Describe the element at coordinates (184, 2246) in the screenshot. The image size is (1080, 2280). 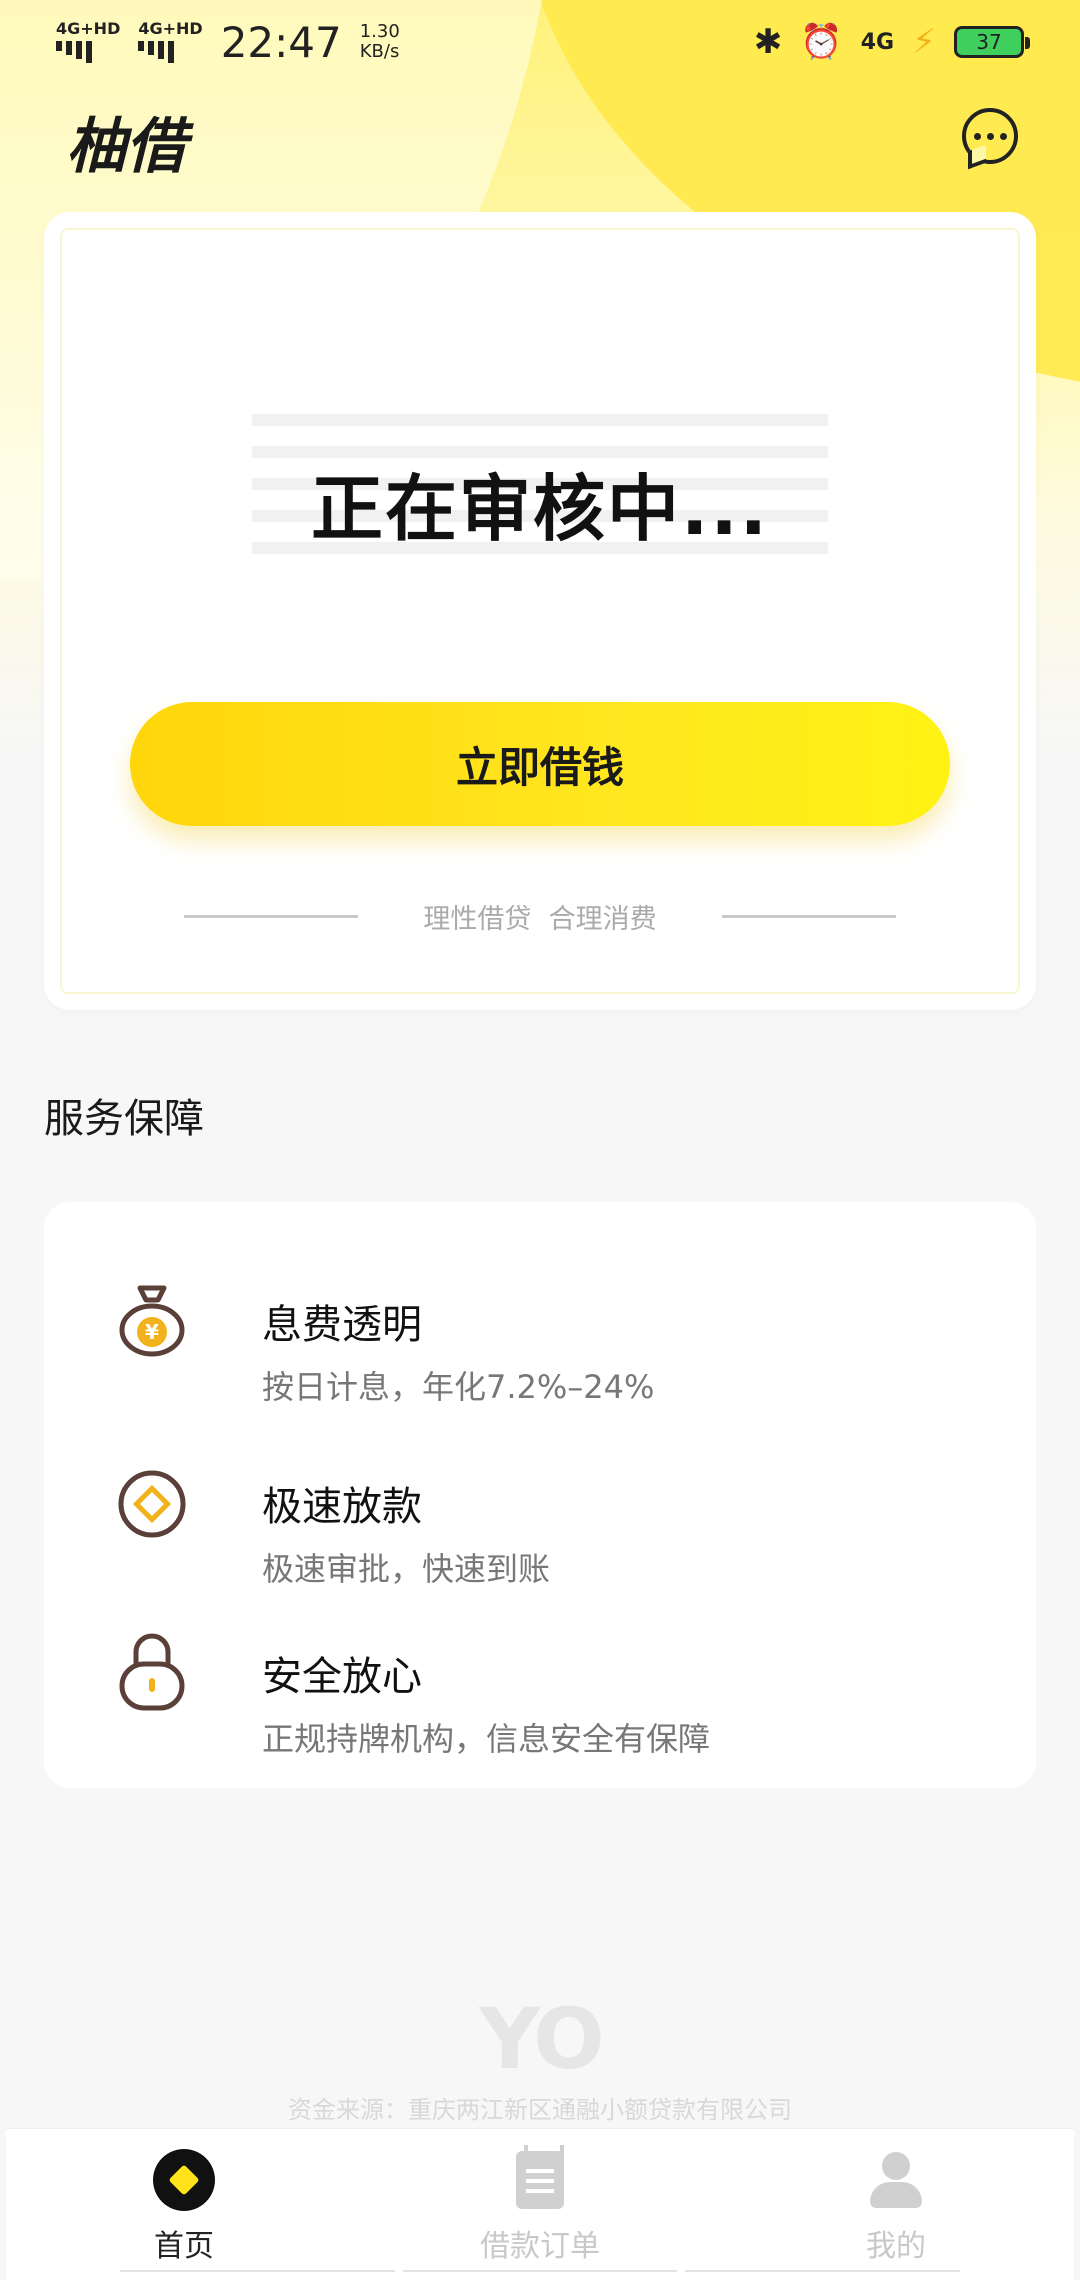
I see `tab-label: 首页` at that location.